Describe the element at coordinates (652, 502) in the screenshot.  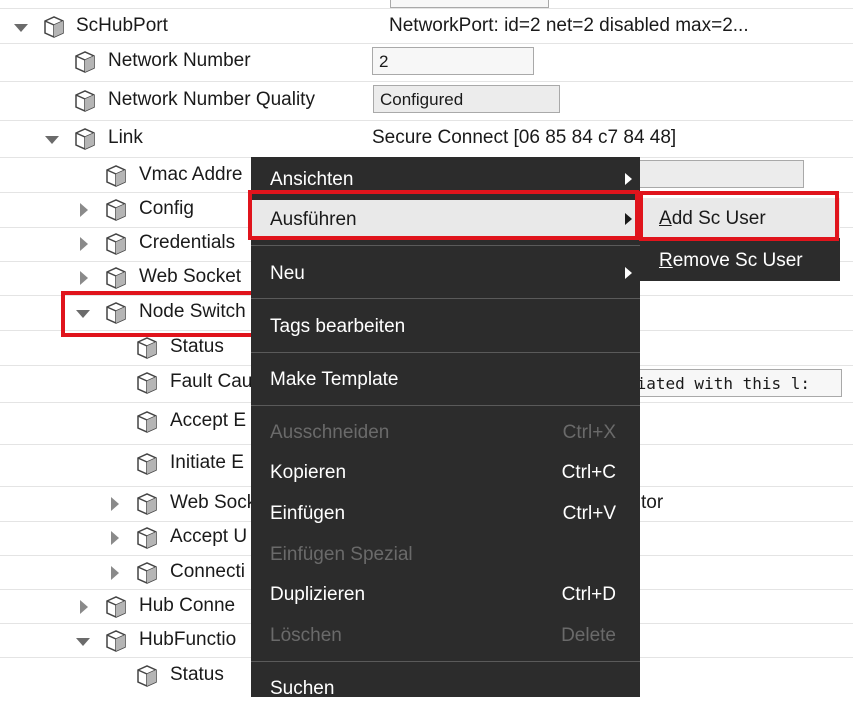
I see `tree-value: tor` at that location.